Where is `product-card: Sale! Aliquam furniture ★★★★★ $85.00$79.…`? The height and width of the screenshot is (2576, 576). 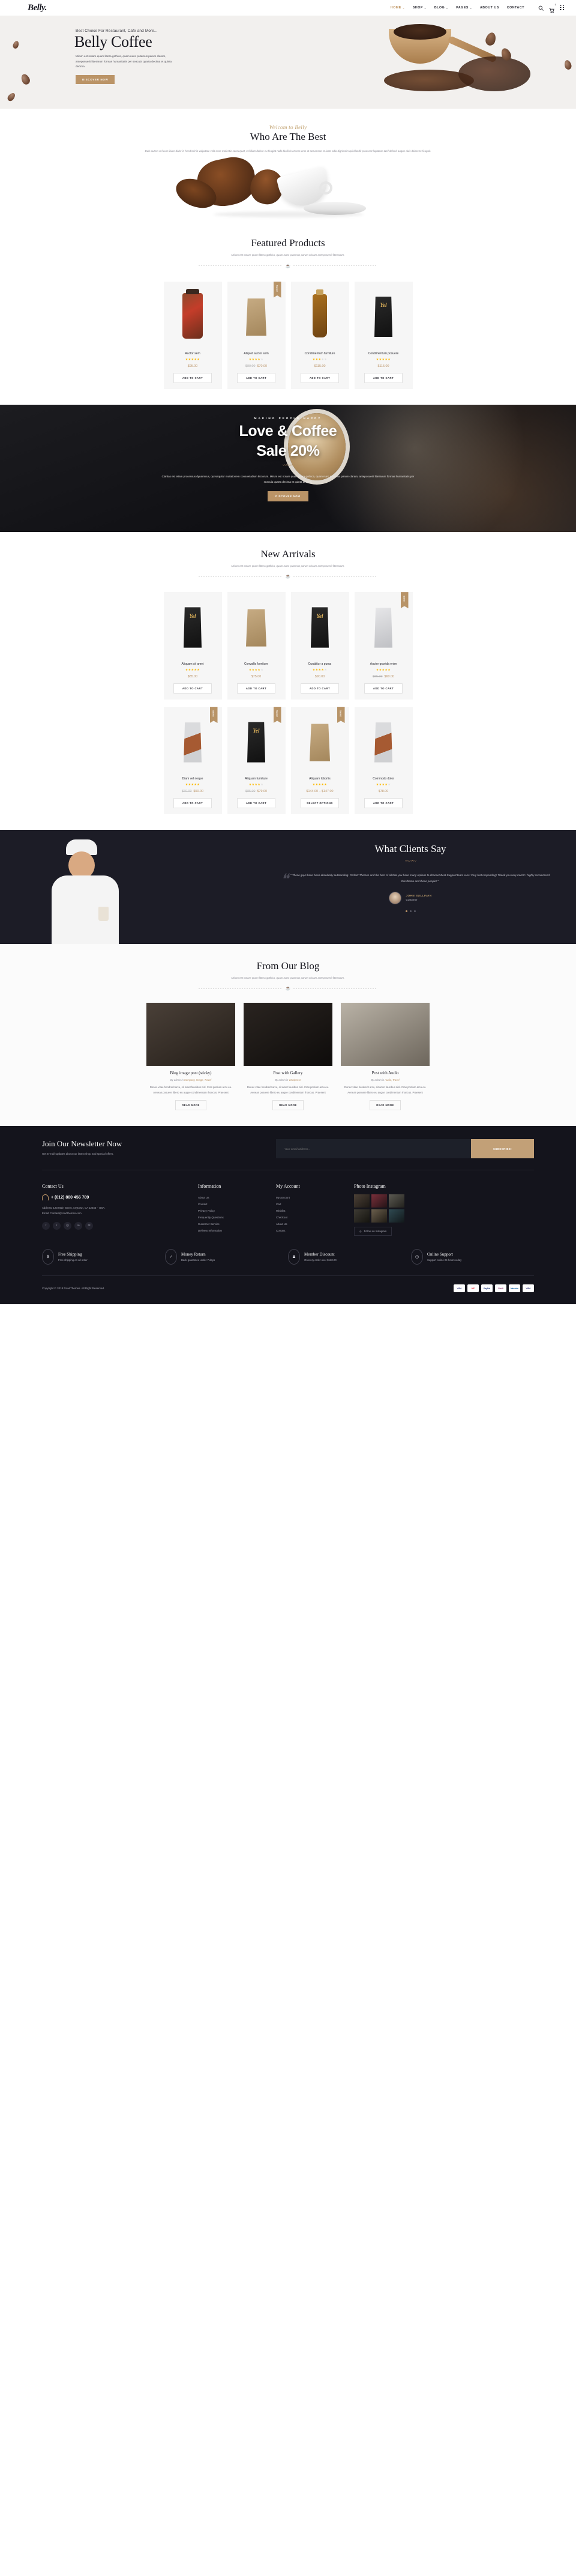 product-card: Sale! Aliquam furniture ★★★★★ $85.00$79.… is located at coordinates (256, 761).